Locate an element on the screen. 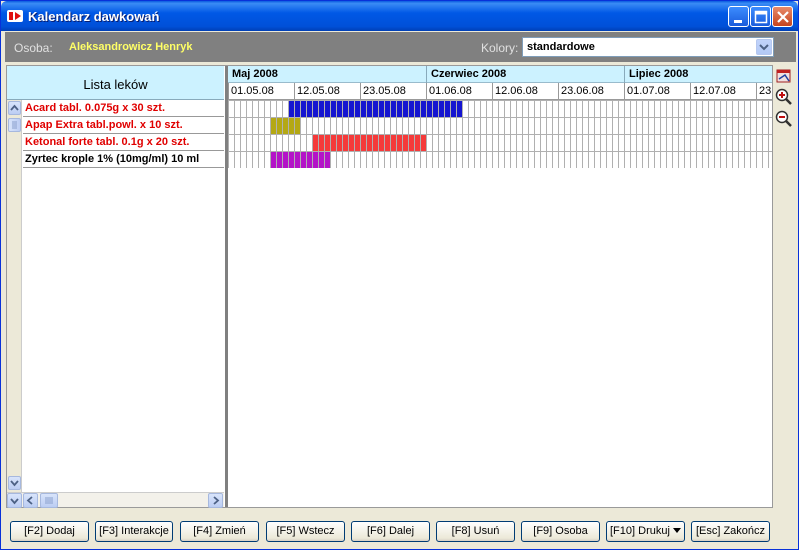  title-bar: Kalendarz dawkowań is located at coordinates (399, 16).